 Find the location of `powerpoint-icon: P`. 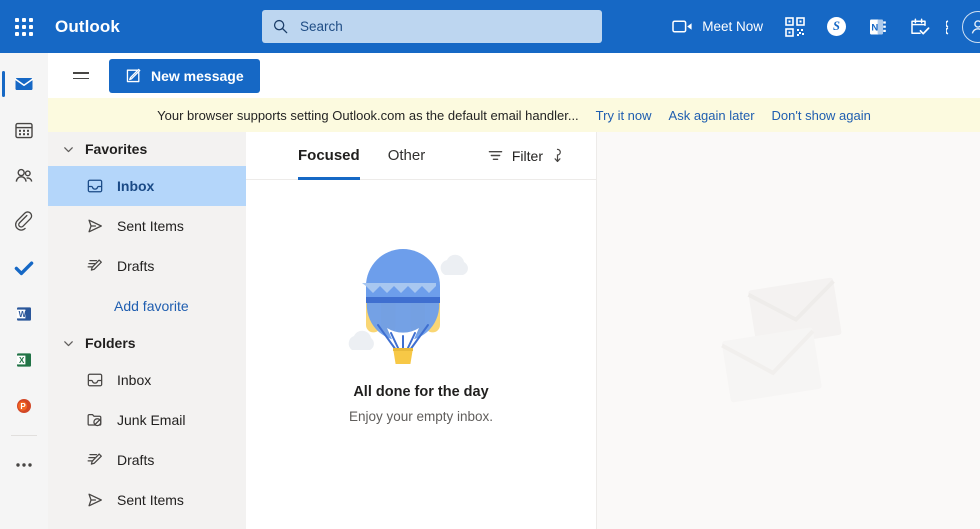

powerpoint-icon: P is located at coordinates (24, 406).